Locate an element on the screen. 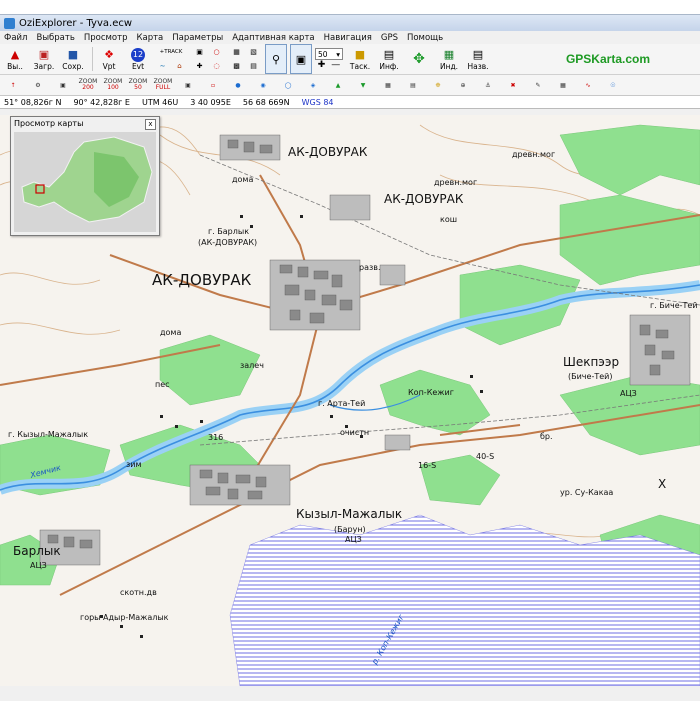 This screenshot has width=700, height=701. label-drev-mog-2: древн.мог is located at coordinates (456, 182).